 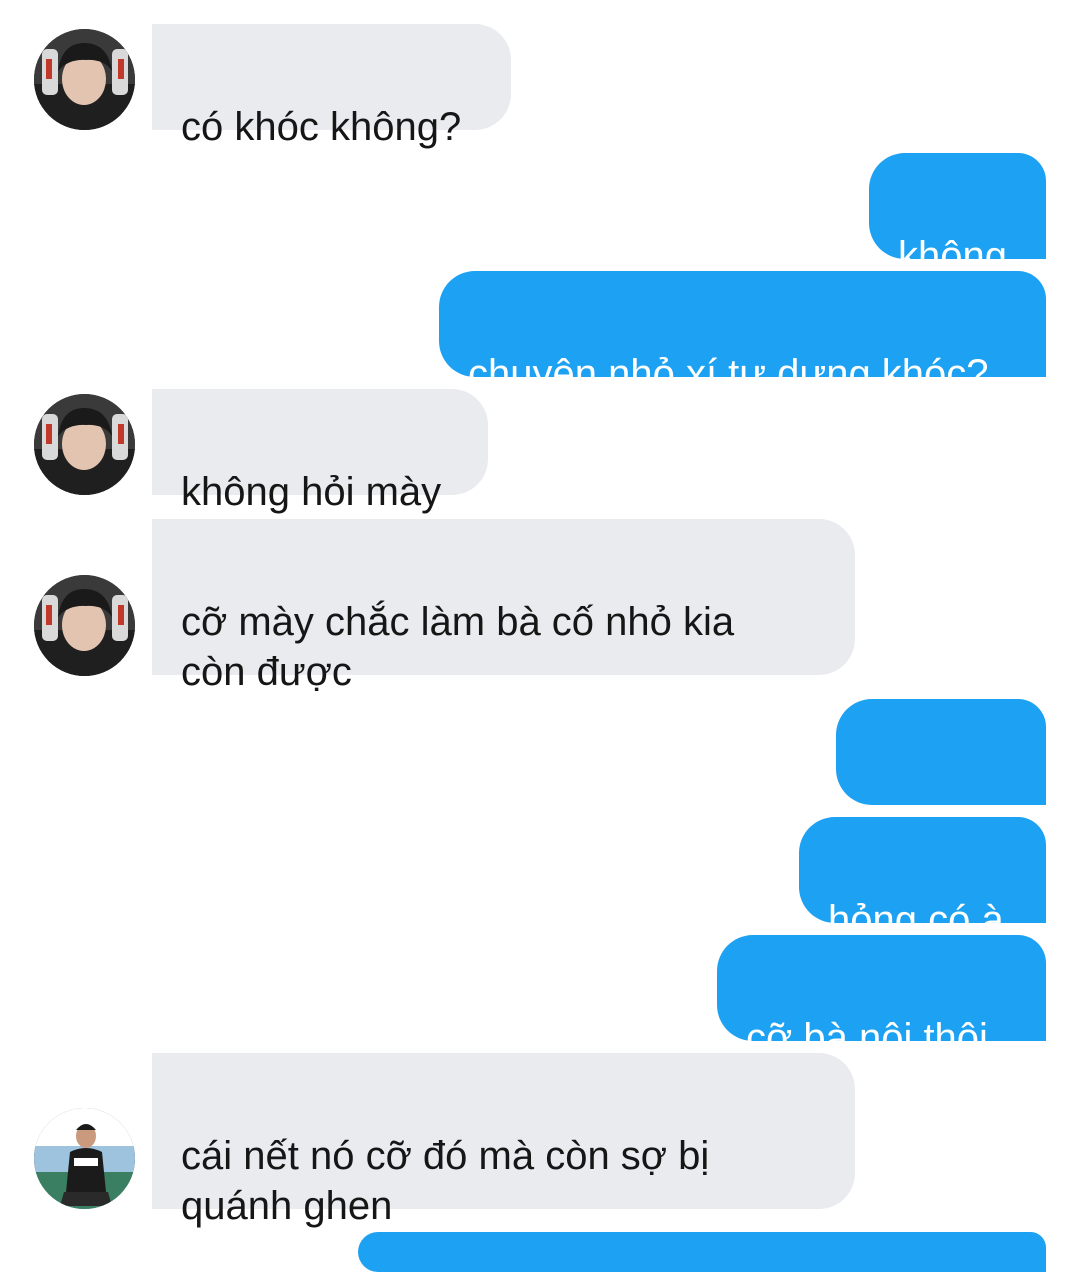 I want to click on message-text: có khóc không?, so click(x=321, y=127).